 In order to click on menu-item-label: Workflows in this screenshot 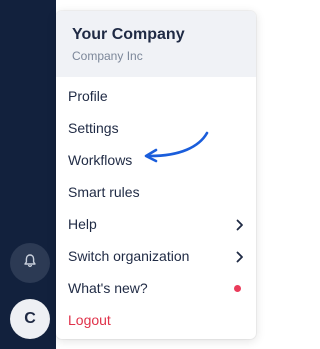, I will do `click(100, 160)`.